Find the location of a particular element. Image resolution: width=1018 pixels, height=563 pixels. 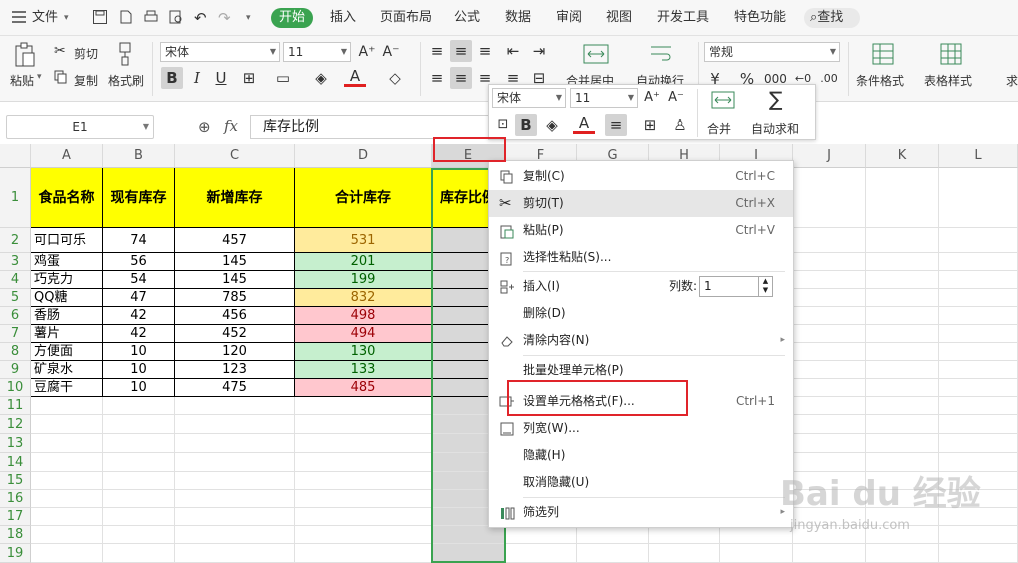

mini-bold-button: B is located at coordinates (526, 125).